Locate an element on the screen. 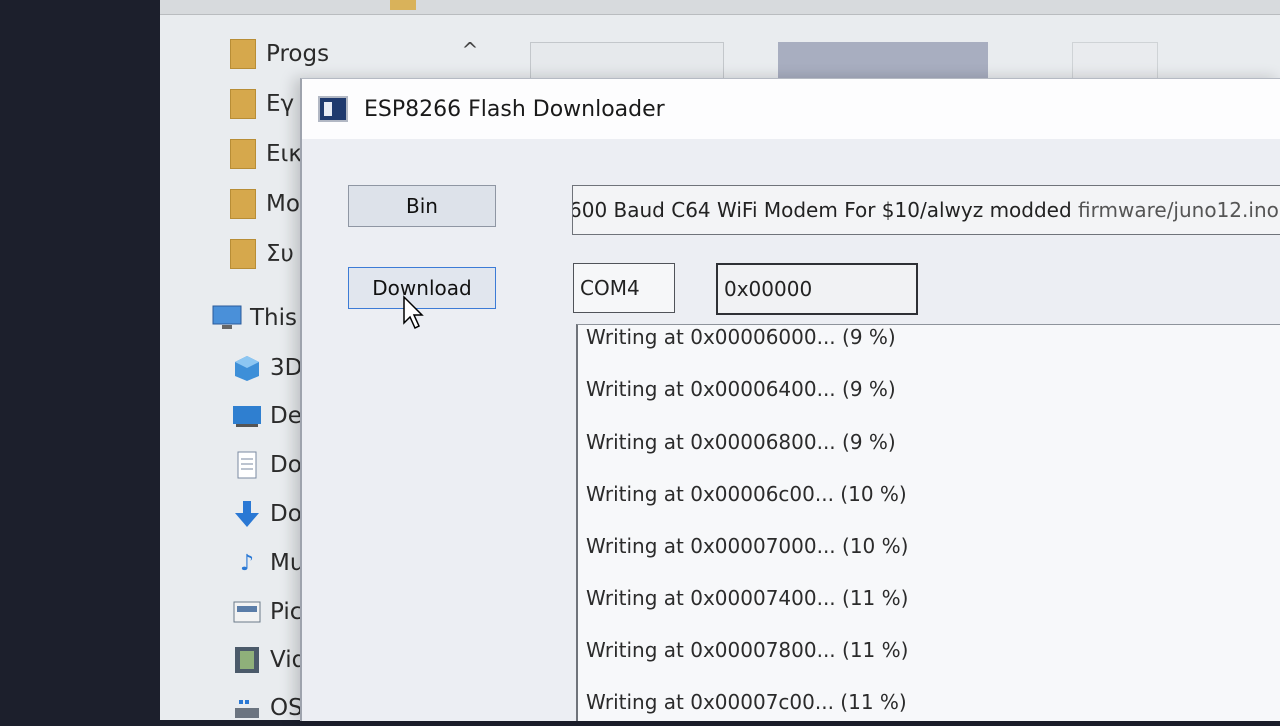  dialog-title-bar: ESP8266 Flash Downloader is located at coordinates (791, 109).